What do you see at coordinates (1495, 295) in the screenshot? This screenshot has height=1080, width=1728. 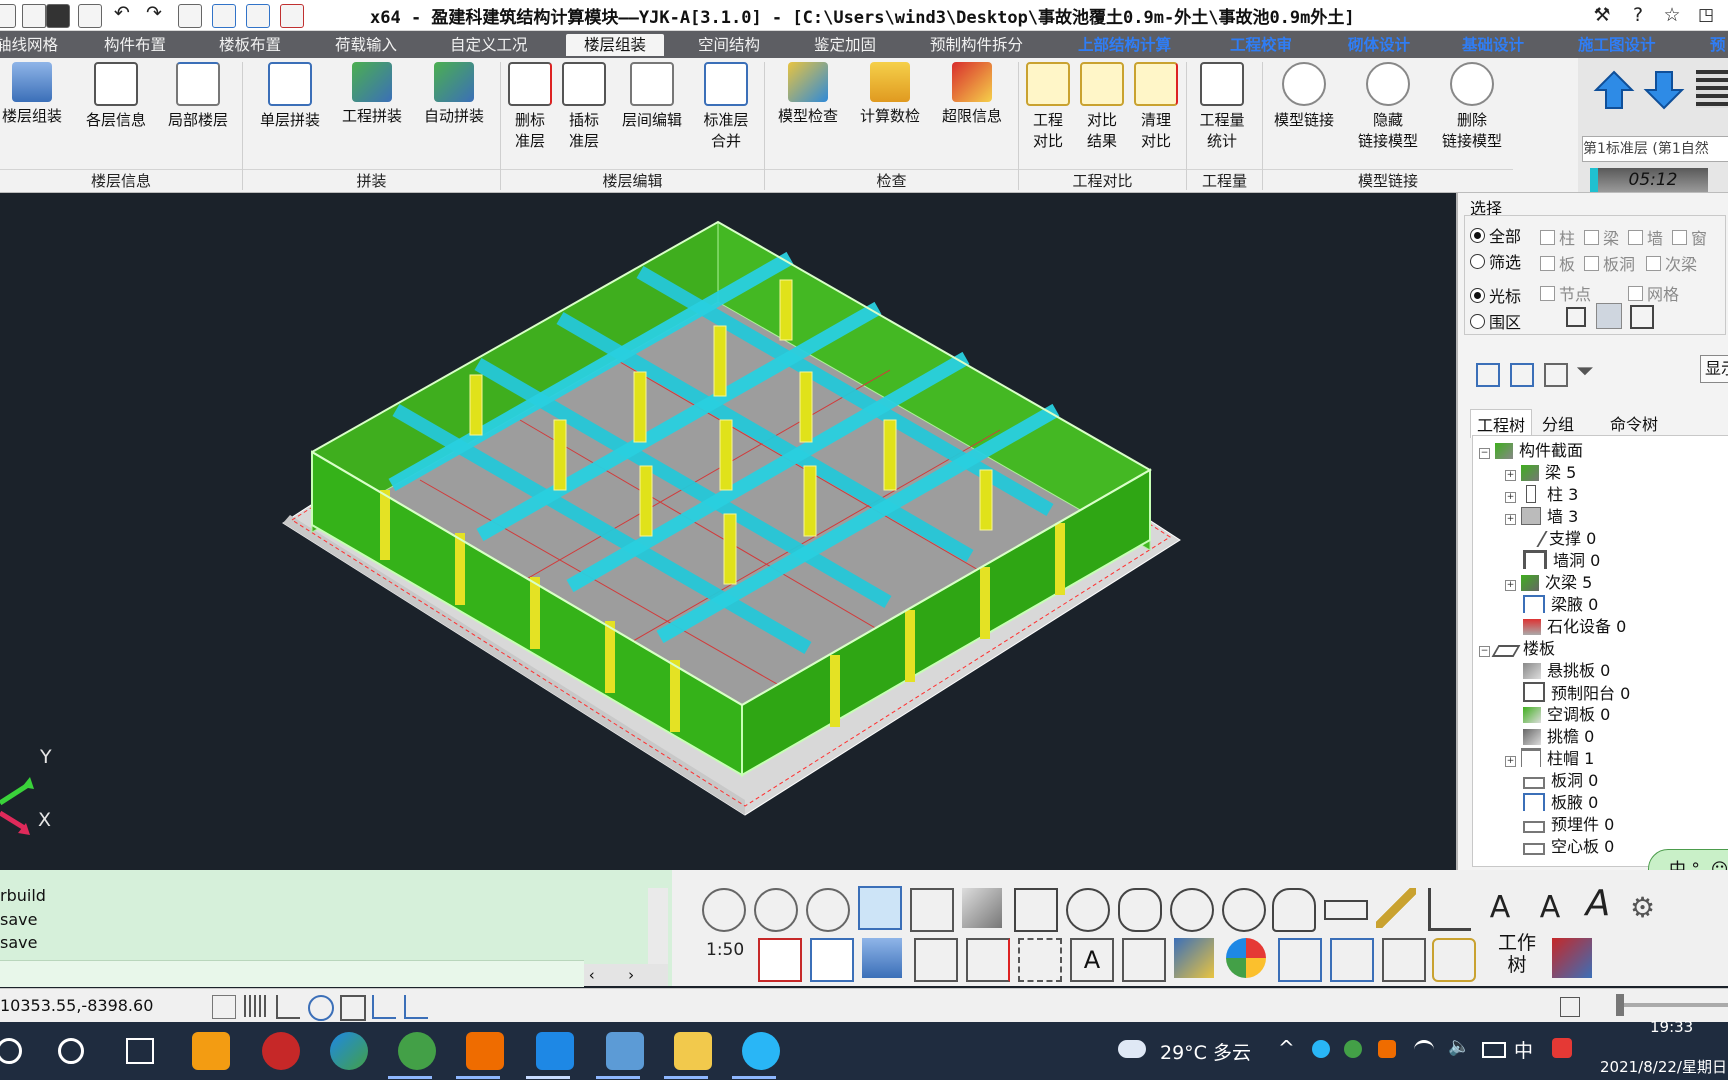 I see `radio-cursor: 光标` at bounding box center [1495, 295].